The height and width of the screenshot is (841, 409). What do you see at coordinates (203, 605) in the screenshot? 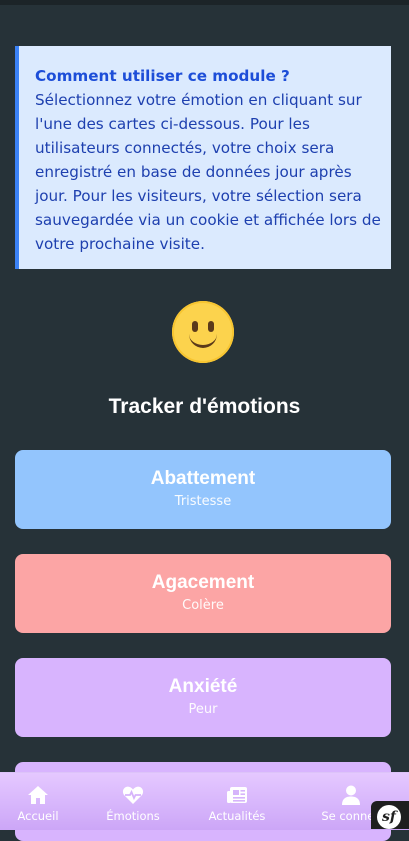
I see `emotion-card-category: Colère` at bounding box center [203, 605].